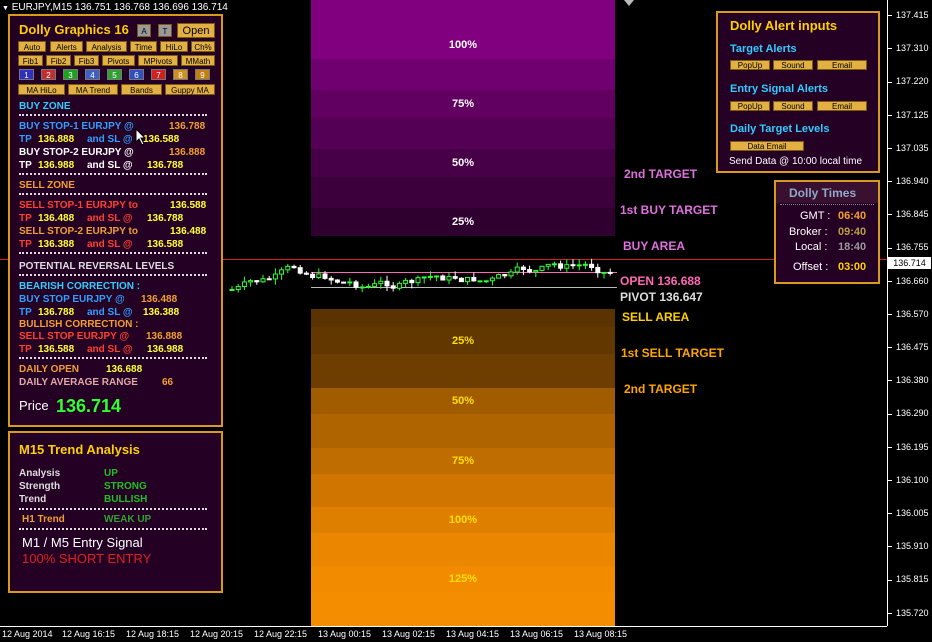 This screenshot has height=642, width=932. What do you see at coordinates (79, 449) in the screenshot?
I see `trend-panel-title: M15 Trend Analysis` at bounding box center [79, 449].